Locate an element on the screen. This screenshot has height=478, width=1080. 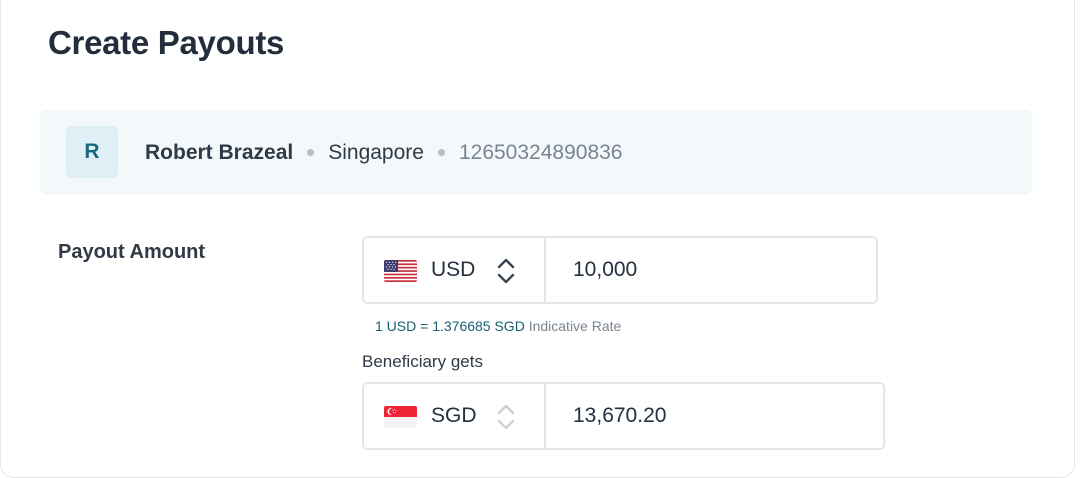
receive-currency-select: SGD is located at coordinates (455, 416).